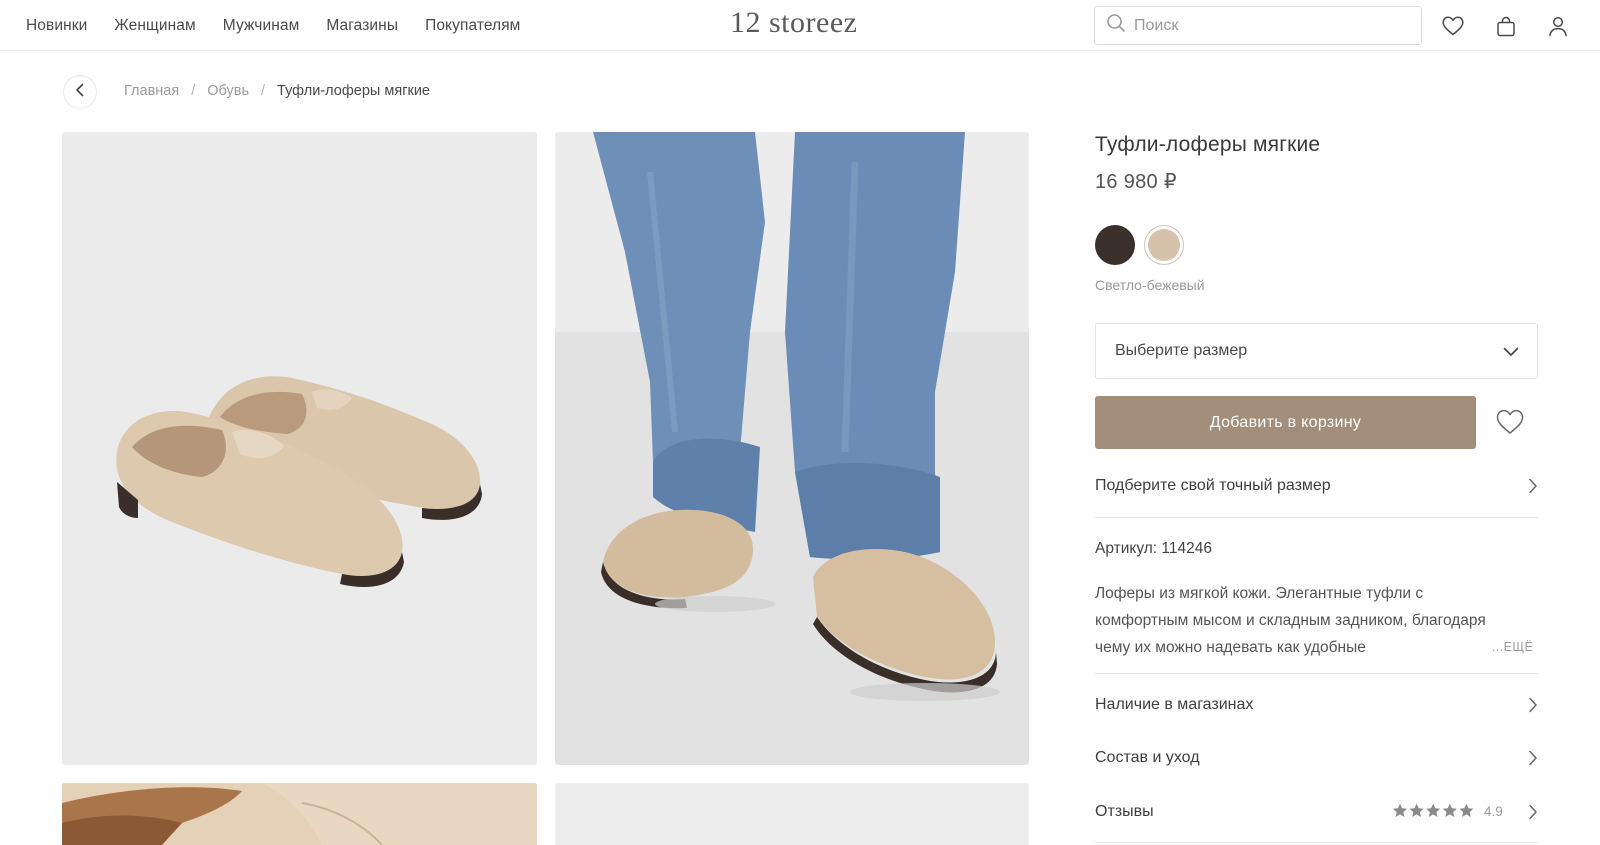 The width and height of the screenshot is (1600, 845). Describe the element at coordinates (56, 26) in the screenshot. I see `nav-link-new: Новинки` at that location.